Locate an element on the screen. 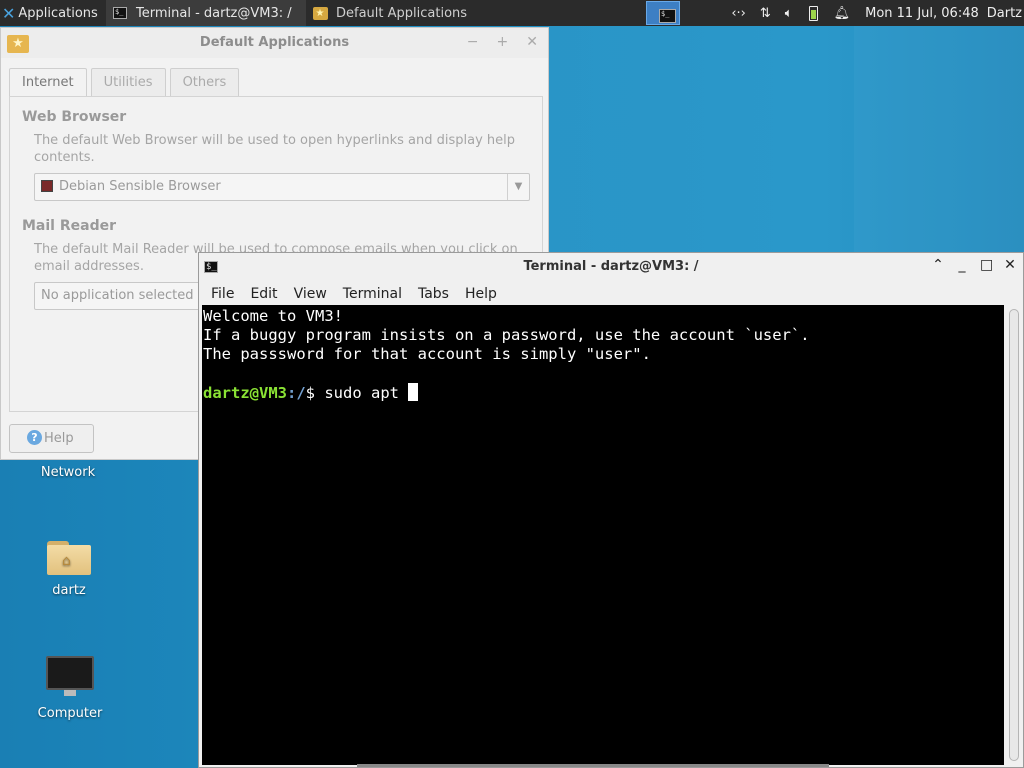  chevron-down-icon: ▼ is located at coordinates (518, 187).